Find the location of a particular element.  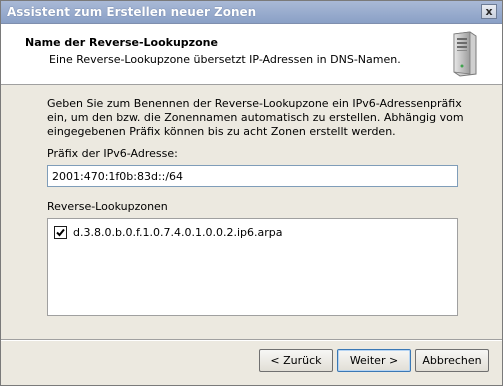

zone-name: d.3.8.0.b.0.f.1.0.7.4.0.1.0.0.2.ip6.arpa is located at coordinates (178, 232).